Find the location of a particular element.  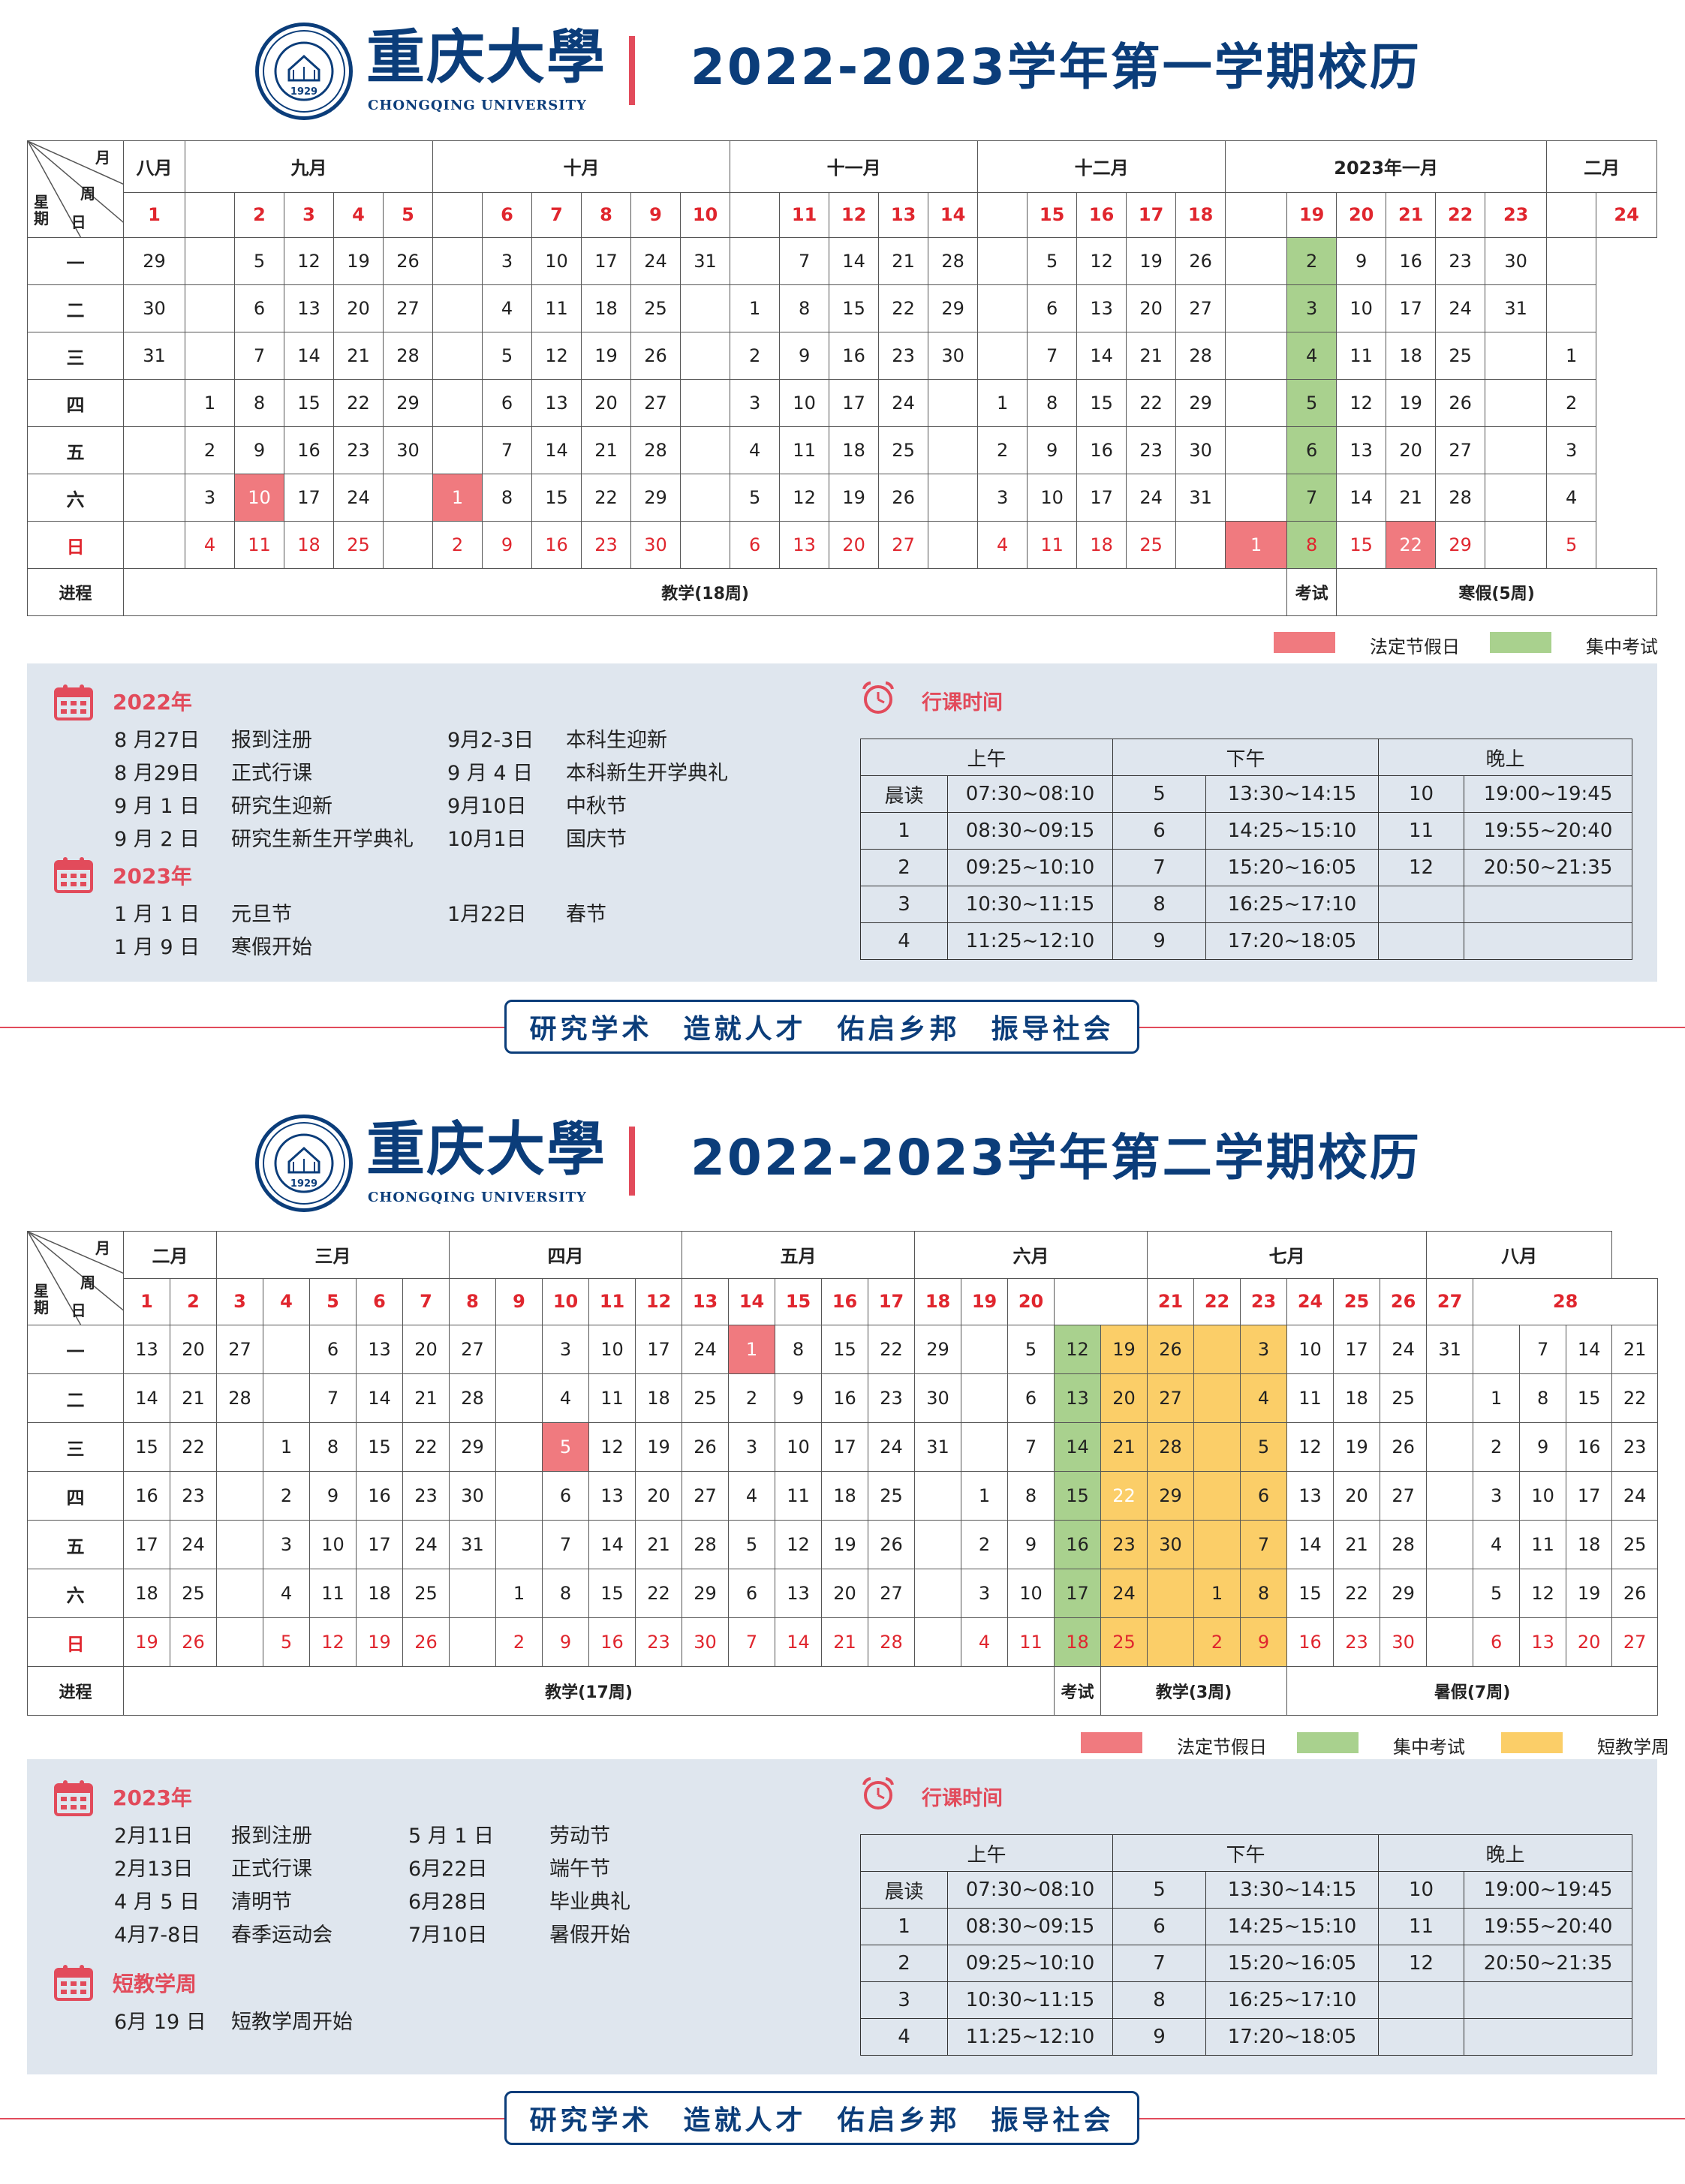

legend-swatch-holiday is located at coordinates (1304, 642).